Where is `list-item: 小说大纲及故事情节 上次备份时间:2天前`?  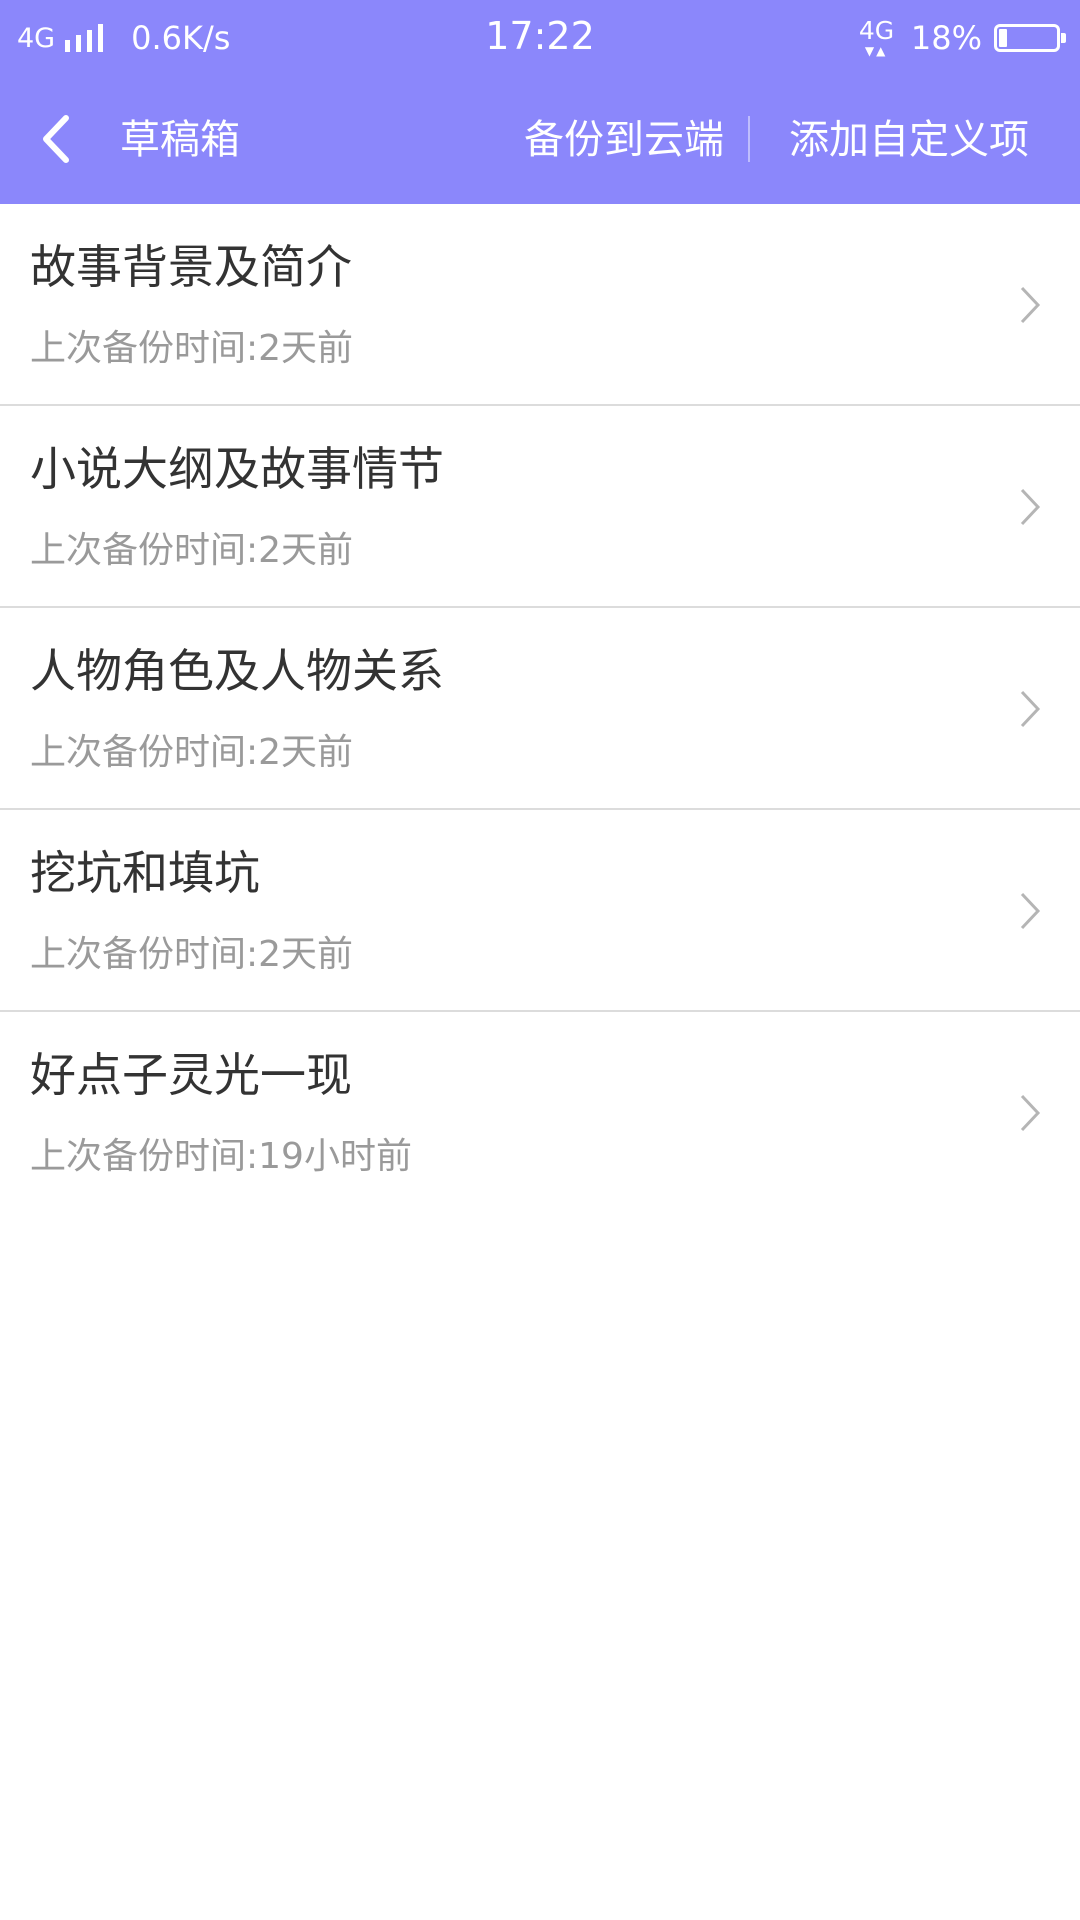
list-item: 小说大纲及故事情节 上次备份时间:2天前 is located at coordinates (540, 507).